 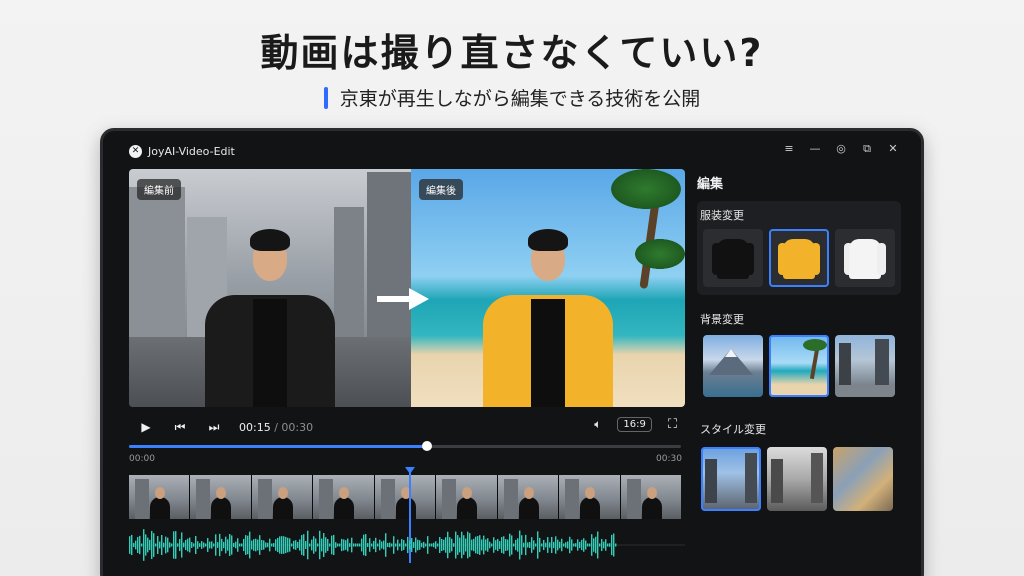 What do you see at coordinates (512, 151) in the screenshot?
I see `title-bar: ✕ JoyAI-Video-Edit ≡ — ◎ ⧉ ✕` at bounding box center [512, 151].